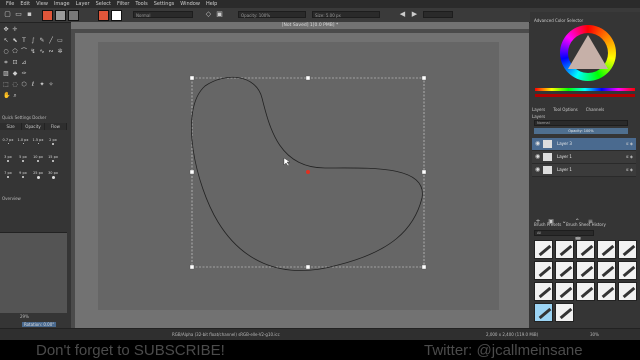  Describe the element at coordinates (539, 116) in the screenshot. I see `layers-title: Layers` at that location.